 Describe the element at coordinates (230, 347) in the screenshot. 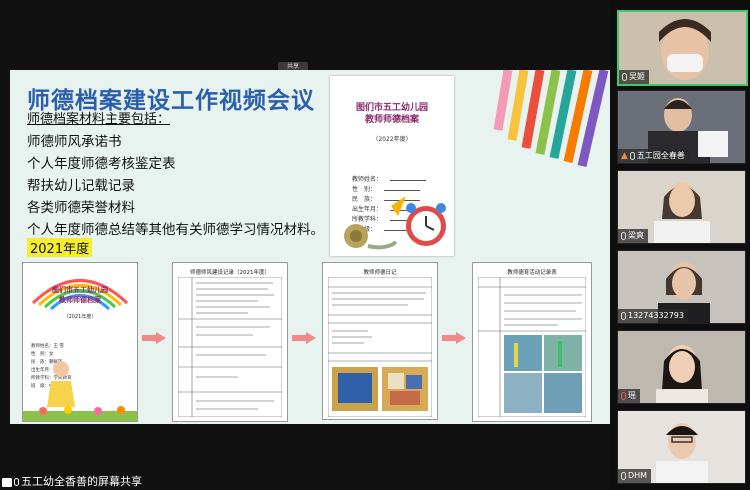

I see `record-table` at that location.